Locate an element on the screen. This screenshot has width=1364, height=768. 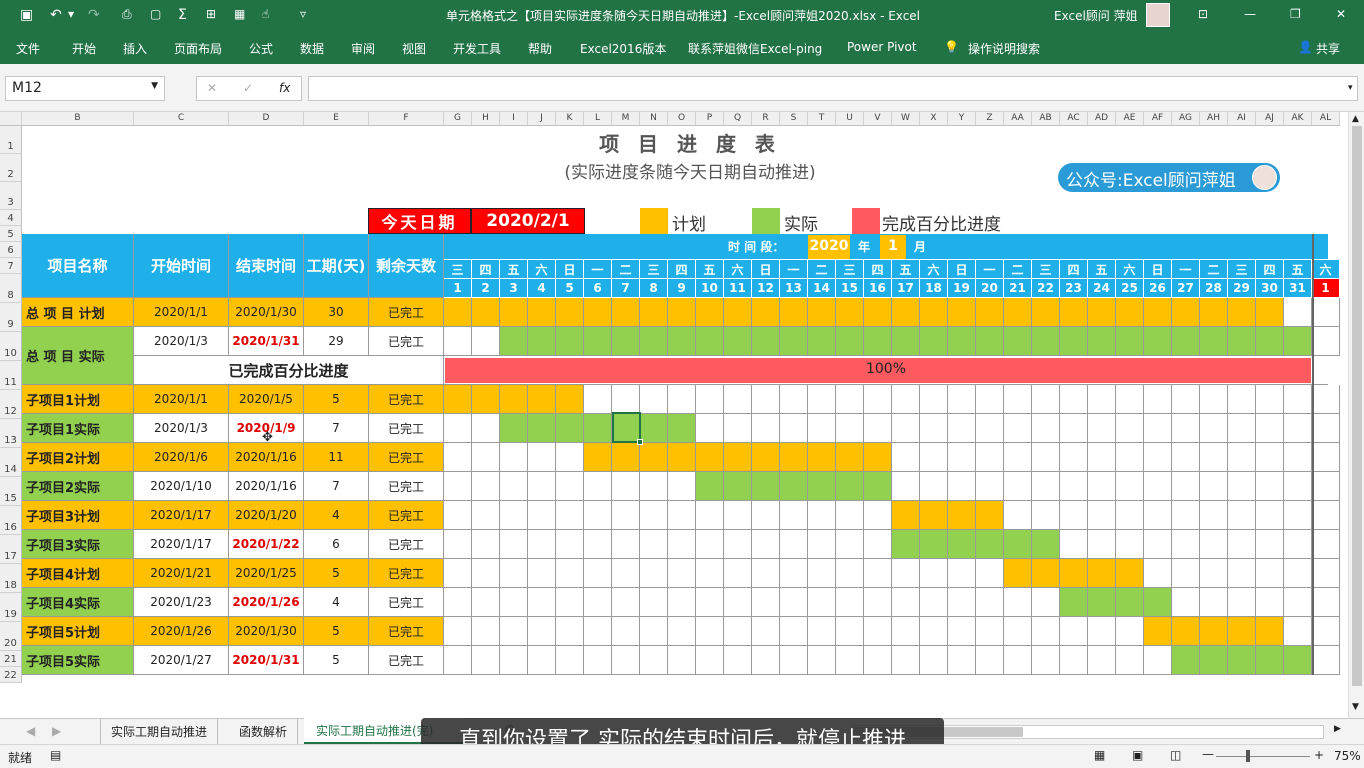
select-all-corner is located at coordinates (11, 119).